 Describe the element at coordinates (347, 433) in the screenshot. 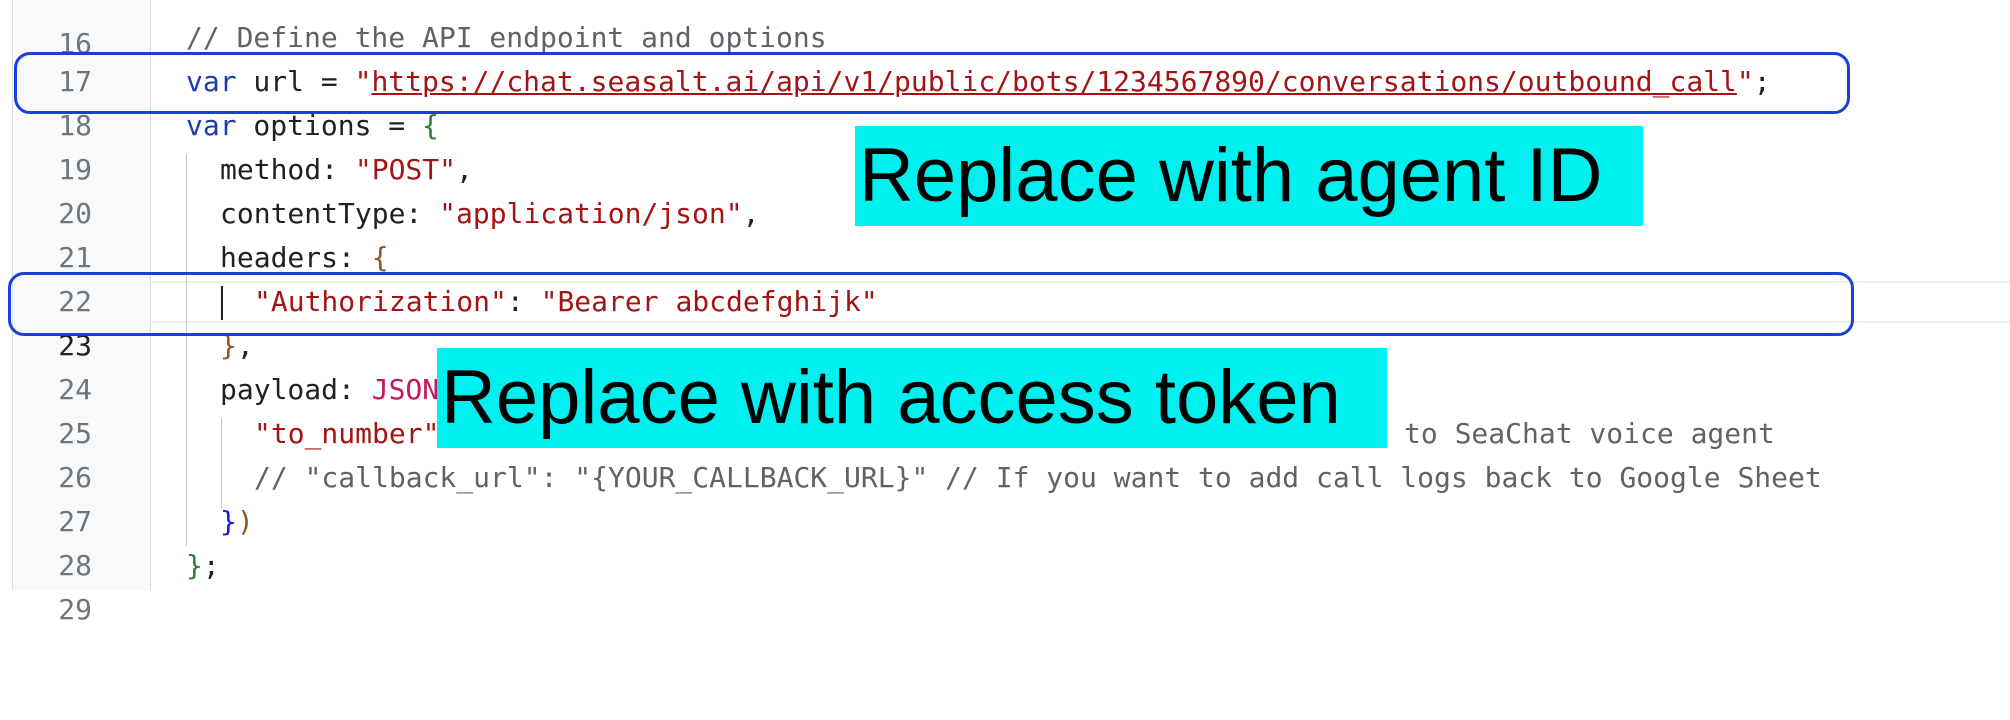

I see `code-string: "to_number"` at that location.